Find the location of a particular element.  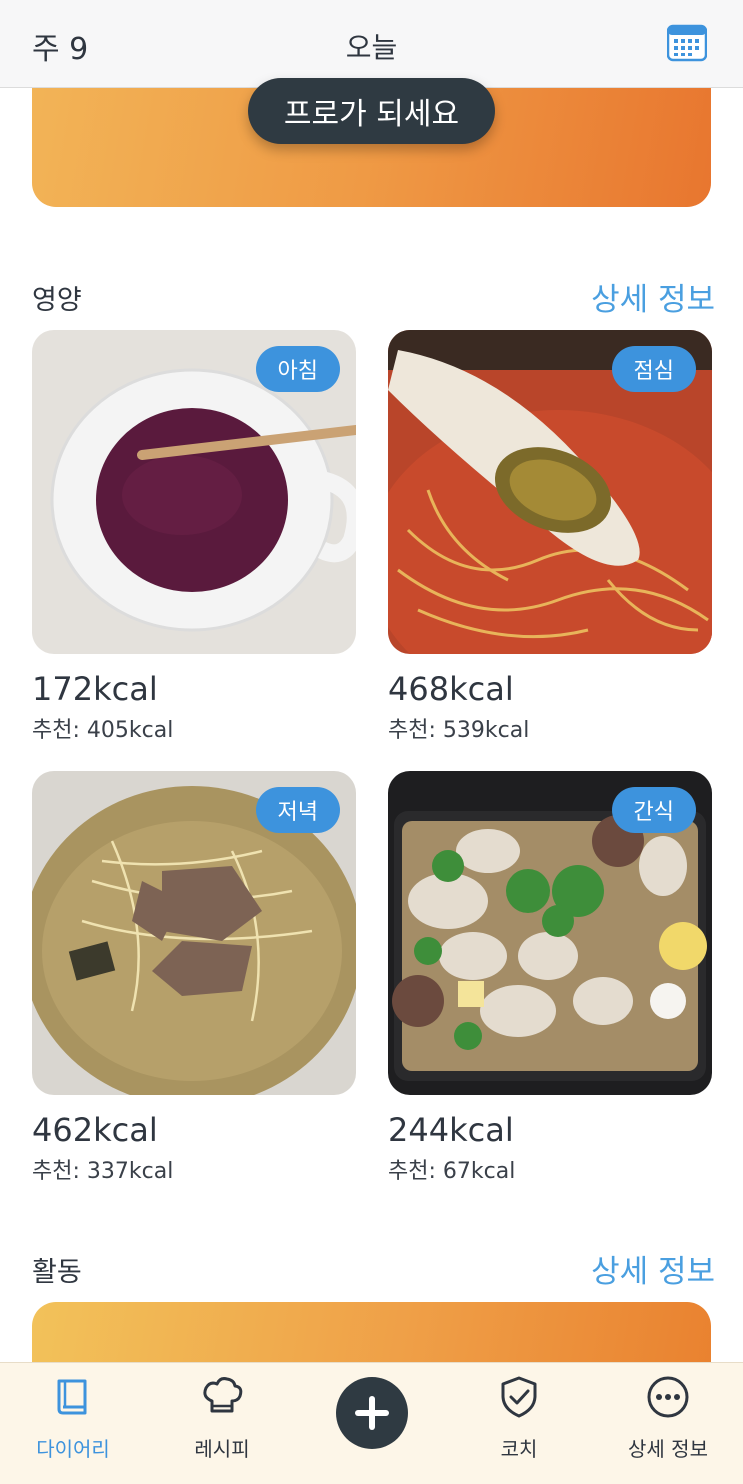

top-bar: 주 9 오늘 is located at coordinates (371, 44).